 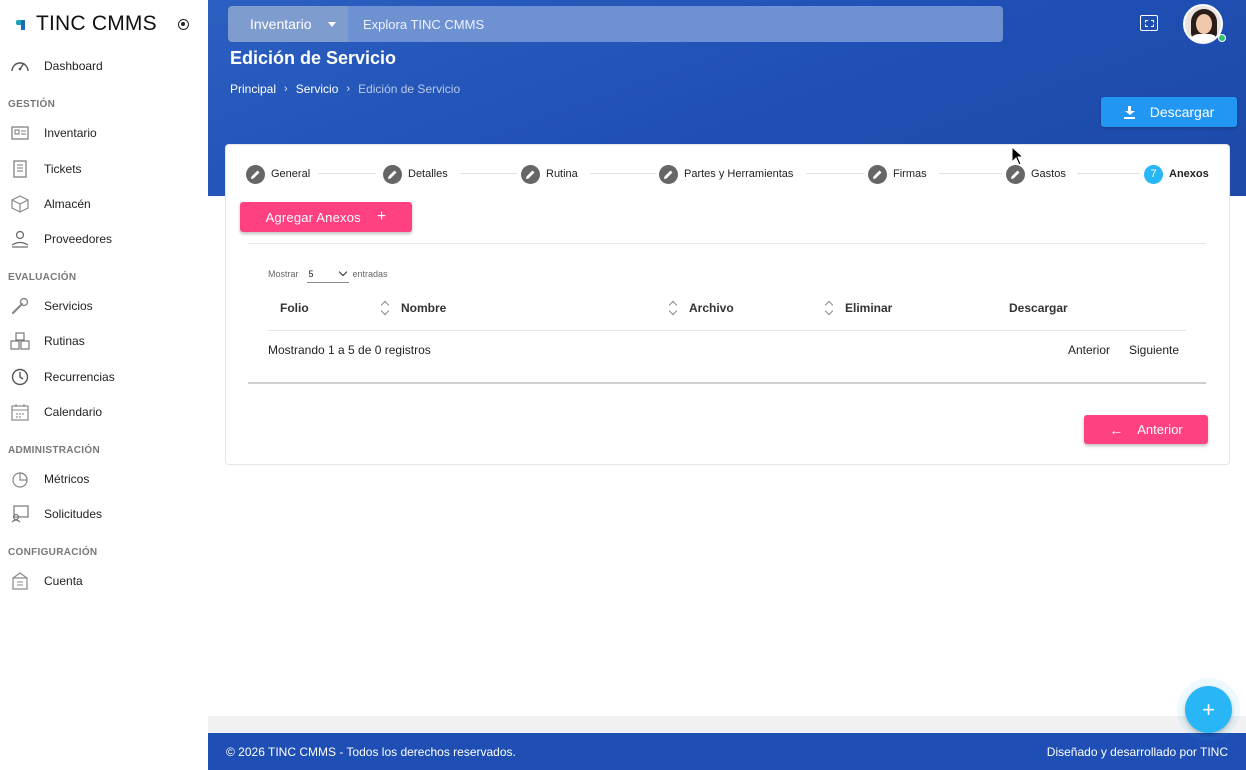 I want to click on sidebar-item-solicitudes: Solicitudes, so click(x=104, y=514).